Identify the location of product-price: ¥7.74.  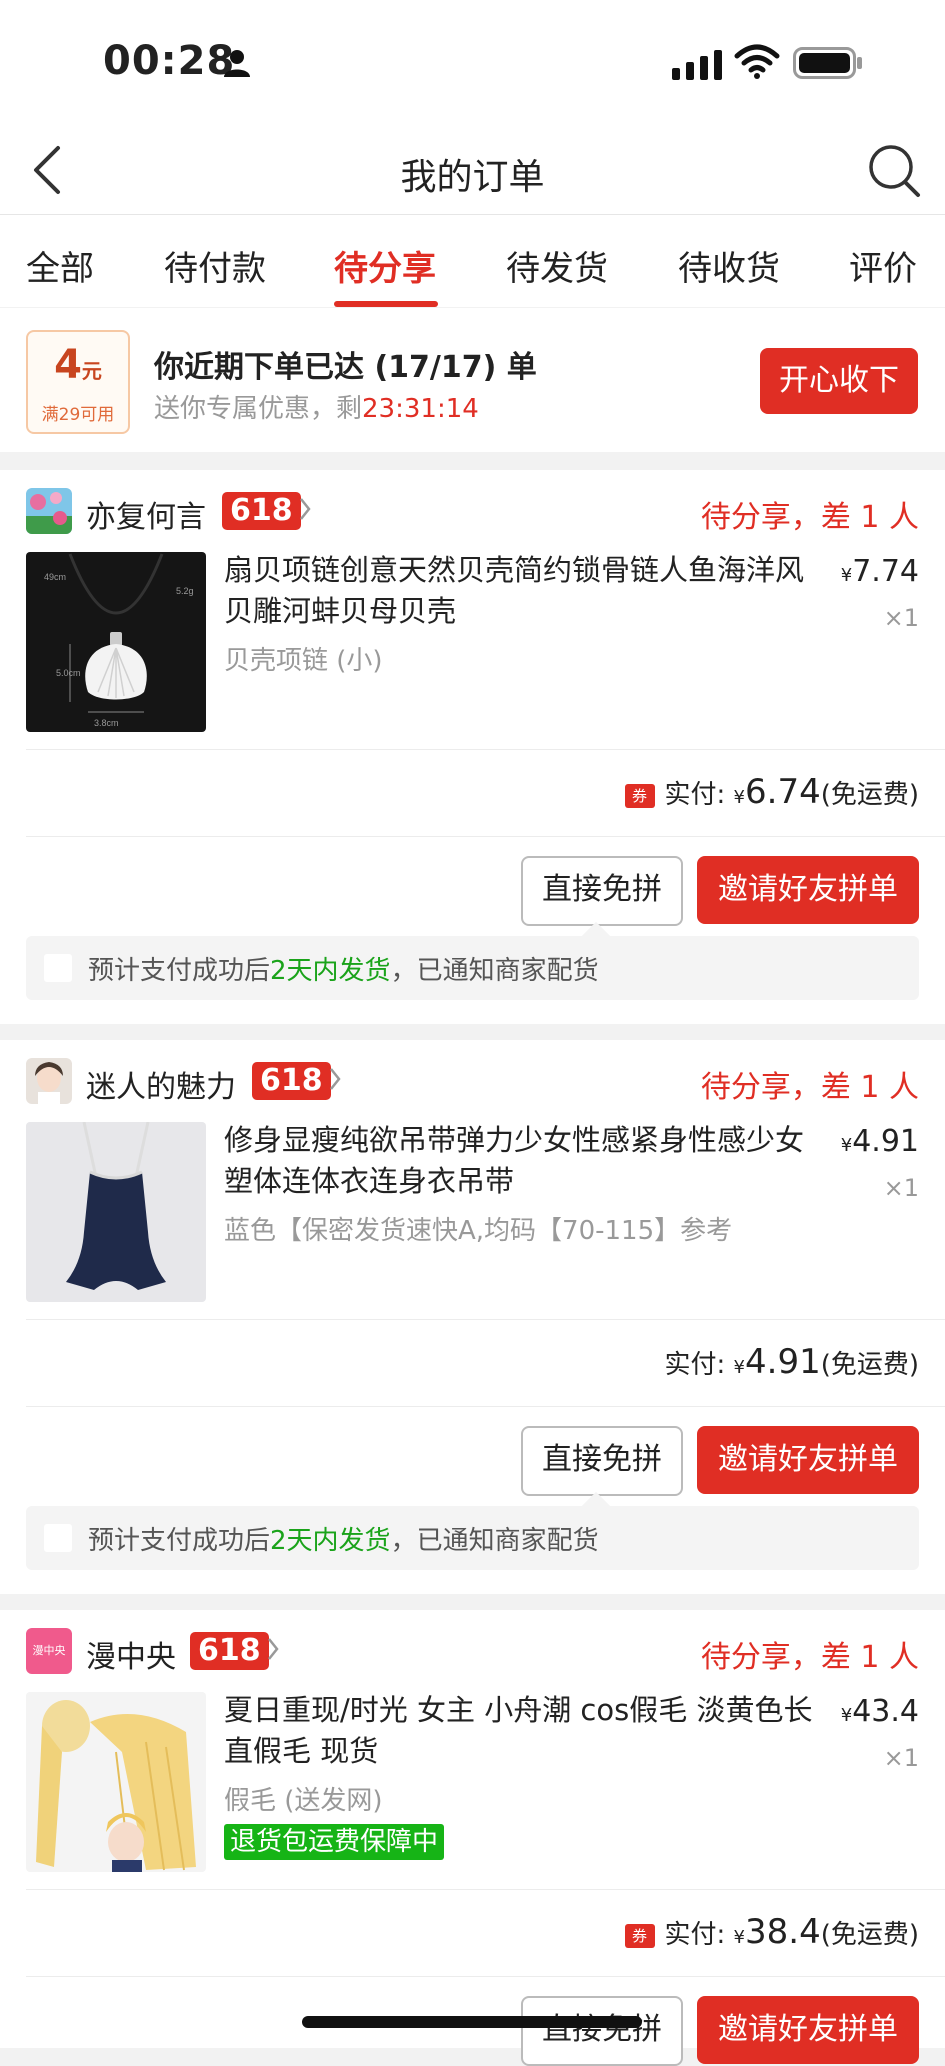
(879, 571).